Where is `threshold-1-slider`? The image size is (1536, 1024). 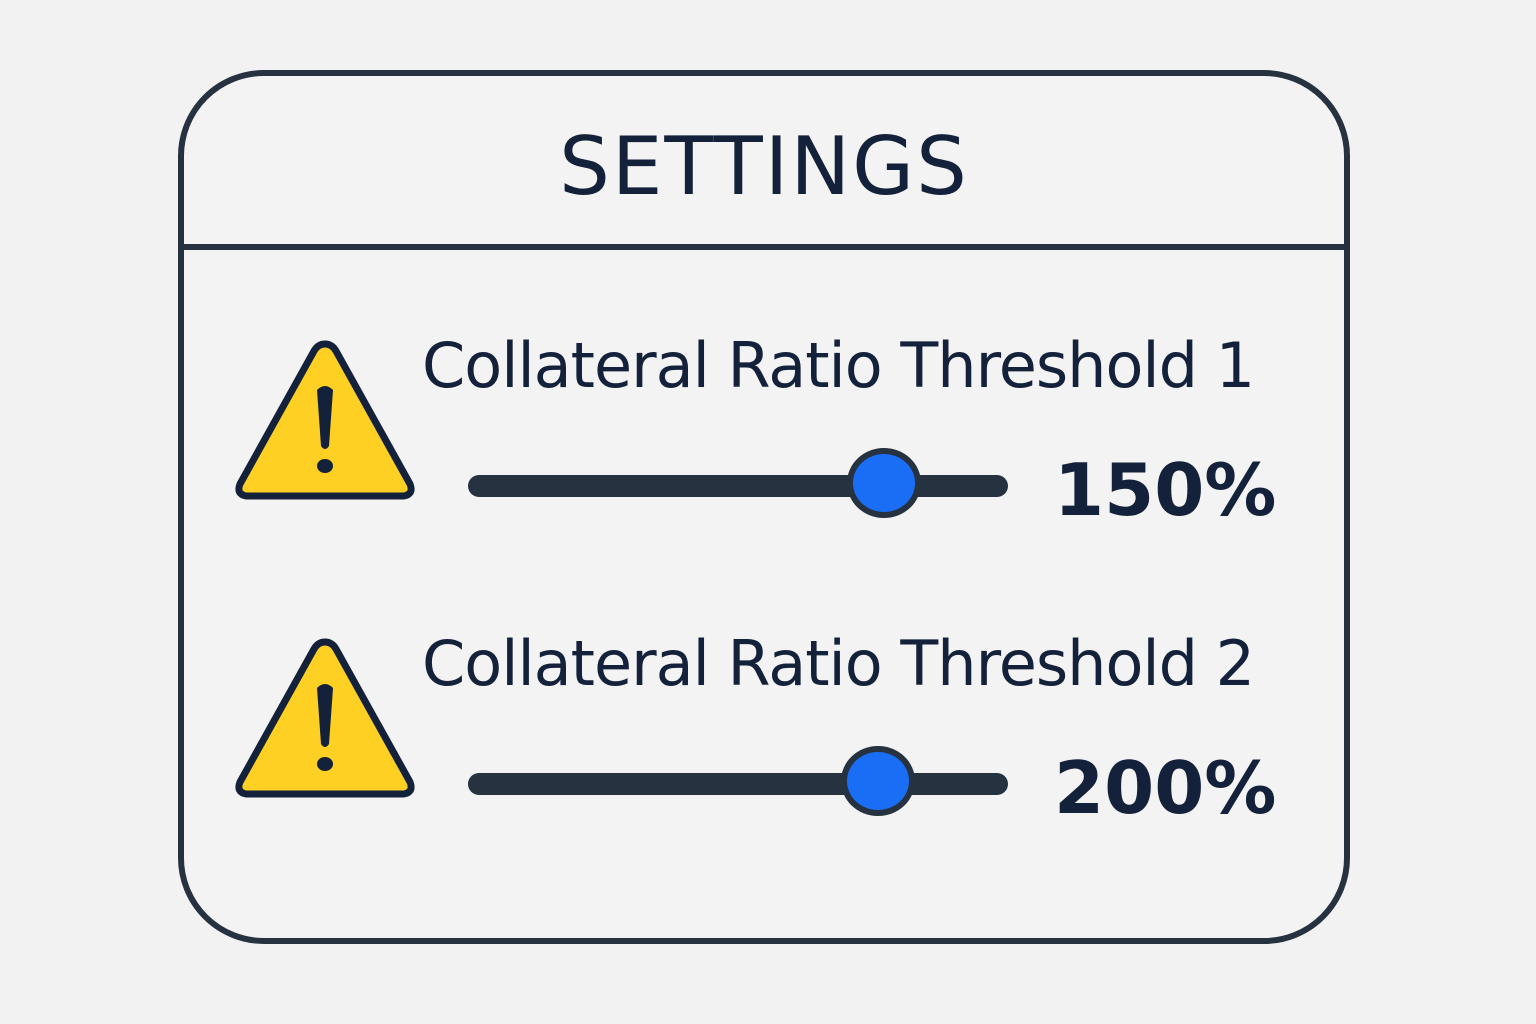 threshold-1-slider is located at coordinates (738, 486).